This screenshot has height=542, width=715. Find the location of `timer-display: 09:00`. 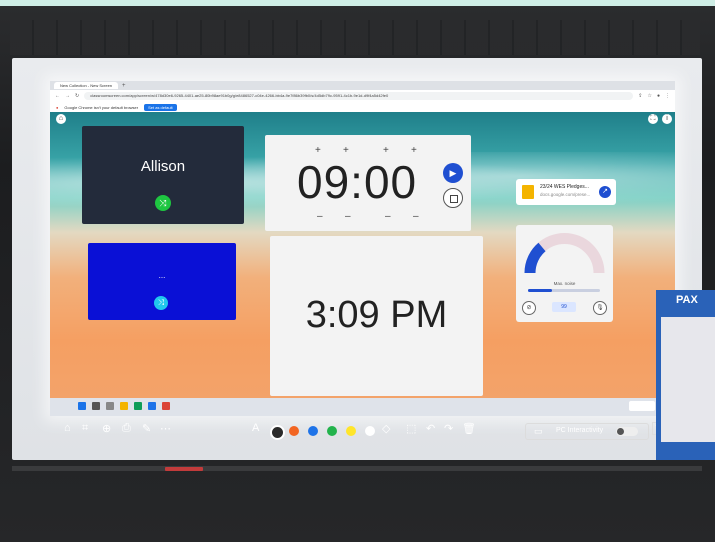

timer-display: 09:00 is located at coordinates (357, 182).